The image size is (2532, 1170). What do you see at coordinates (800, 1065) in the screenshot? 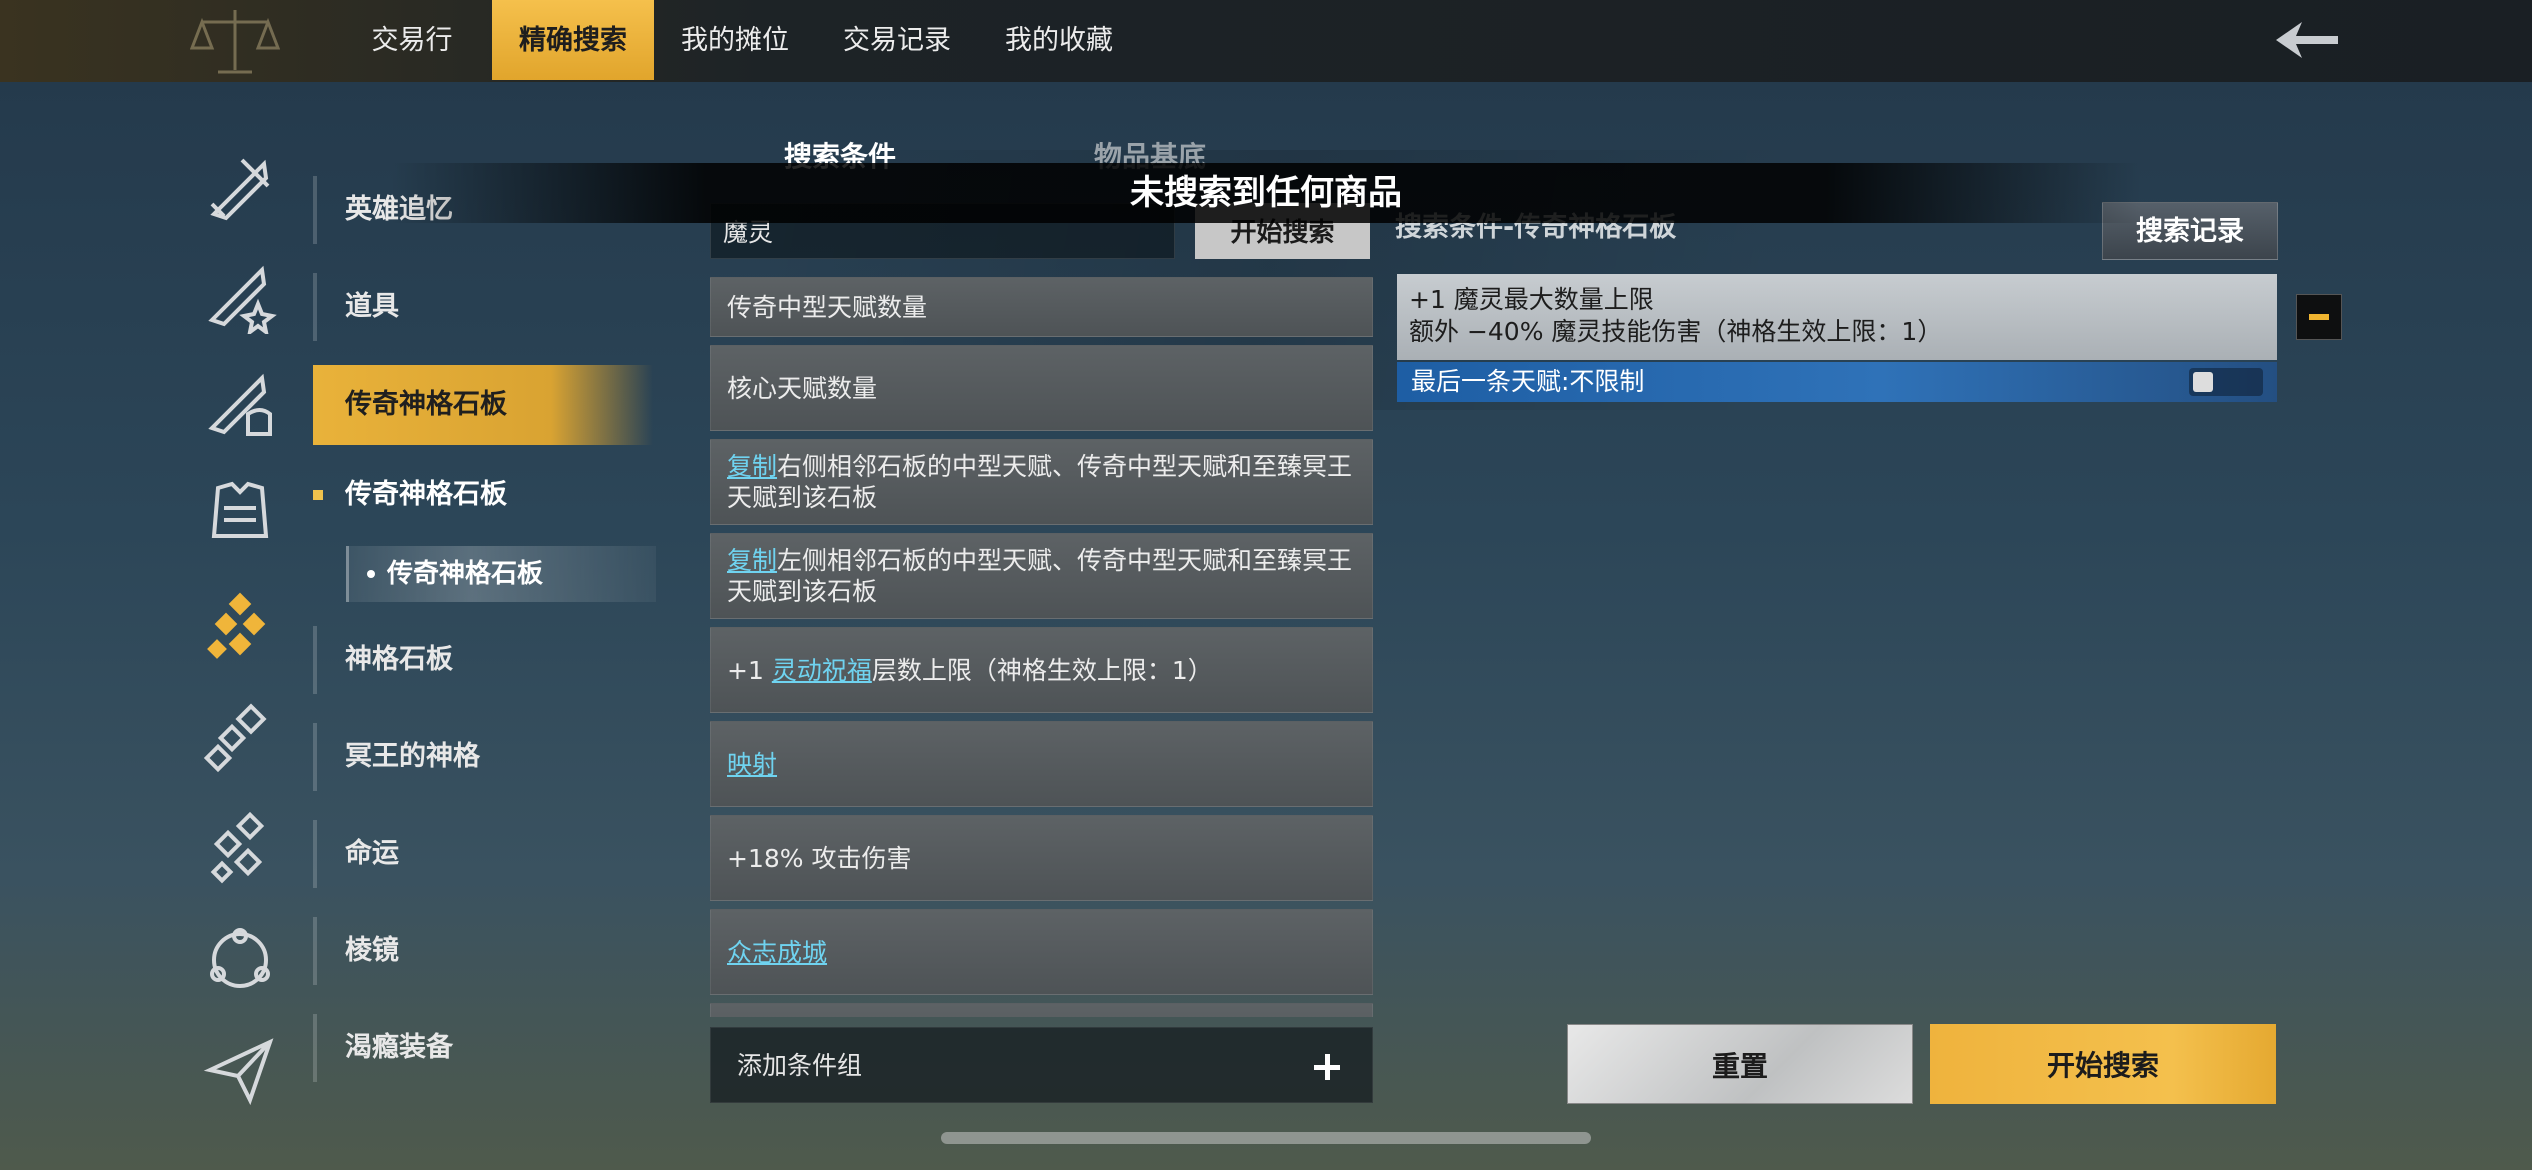
I see `add-condition-group-label: 添加条件组` at bounding box center [800, 1065].